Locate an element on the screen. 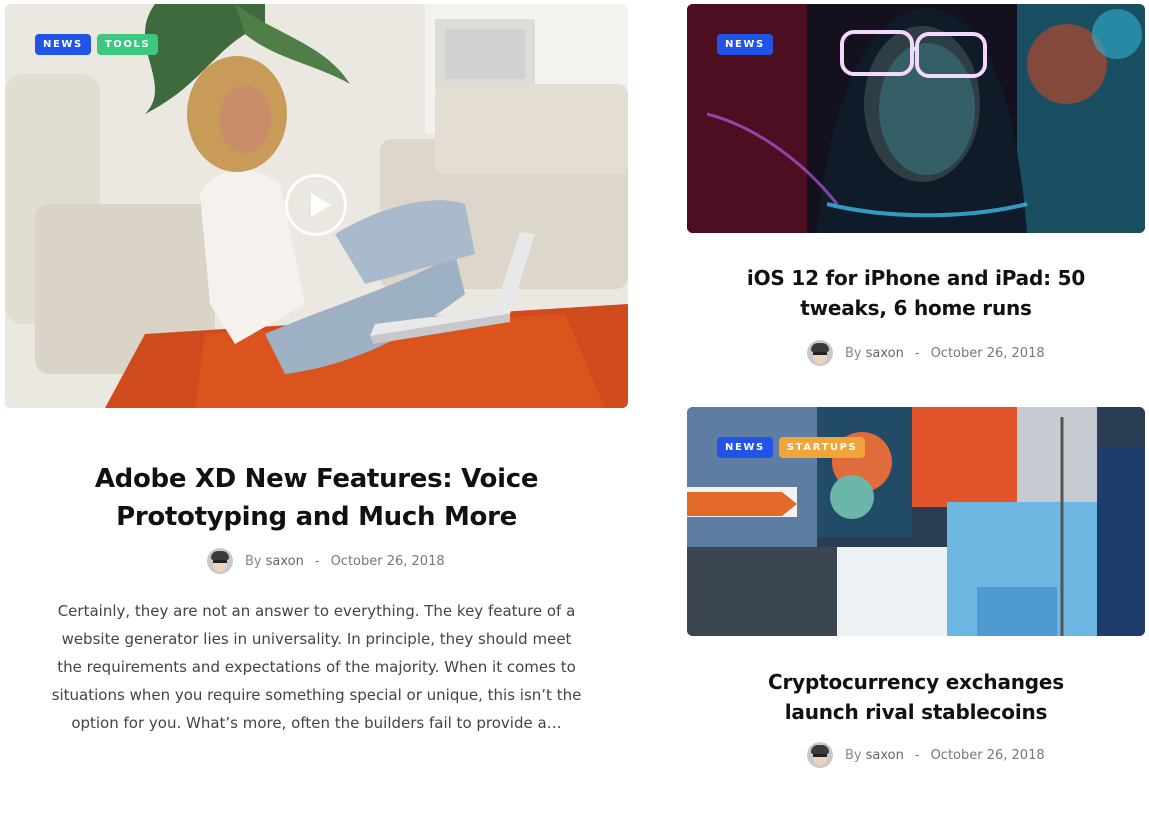  post-thumbnail-ios-12: NEWS is located at coordinates (916, 118).